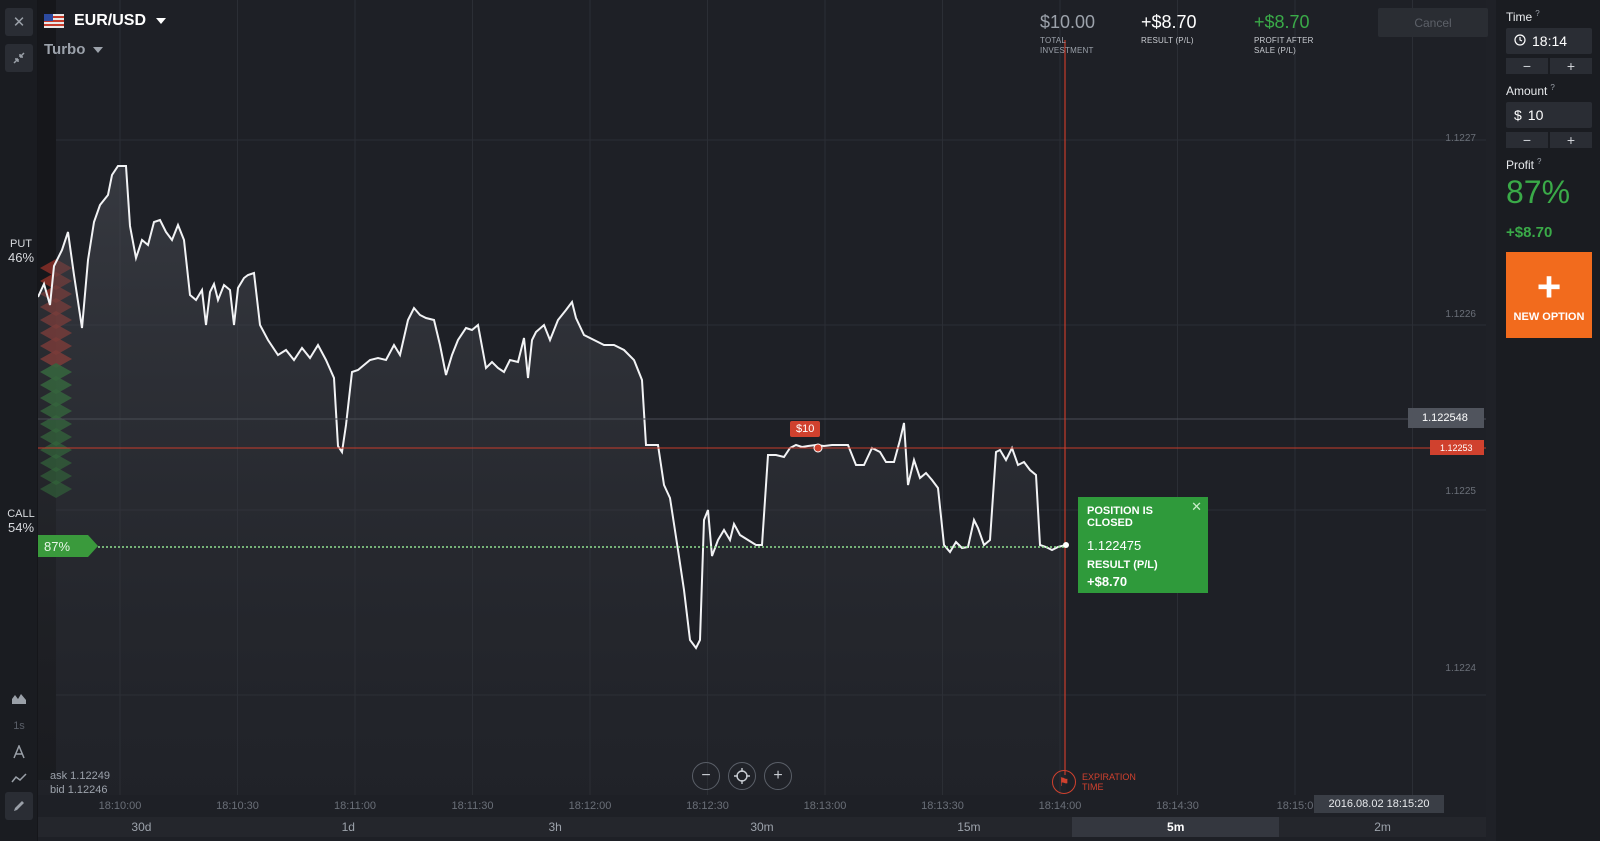 The width and height of the screenshot is (1600, 841). What do you see at coordinates (825, 806) in the screenshot?
I see `time-tick: 18:13:00` at bounding box center [825, 806].